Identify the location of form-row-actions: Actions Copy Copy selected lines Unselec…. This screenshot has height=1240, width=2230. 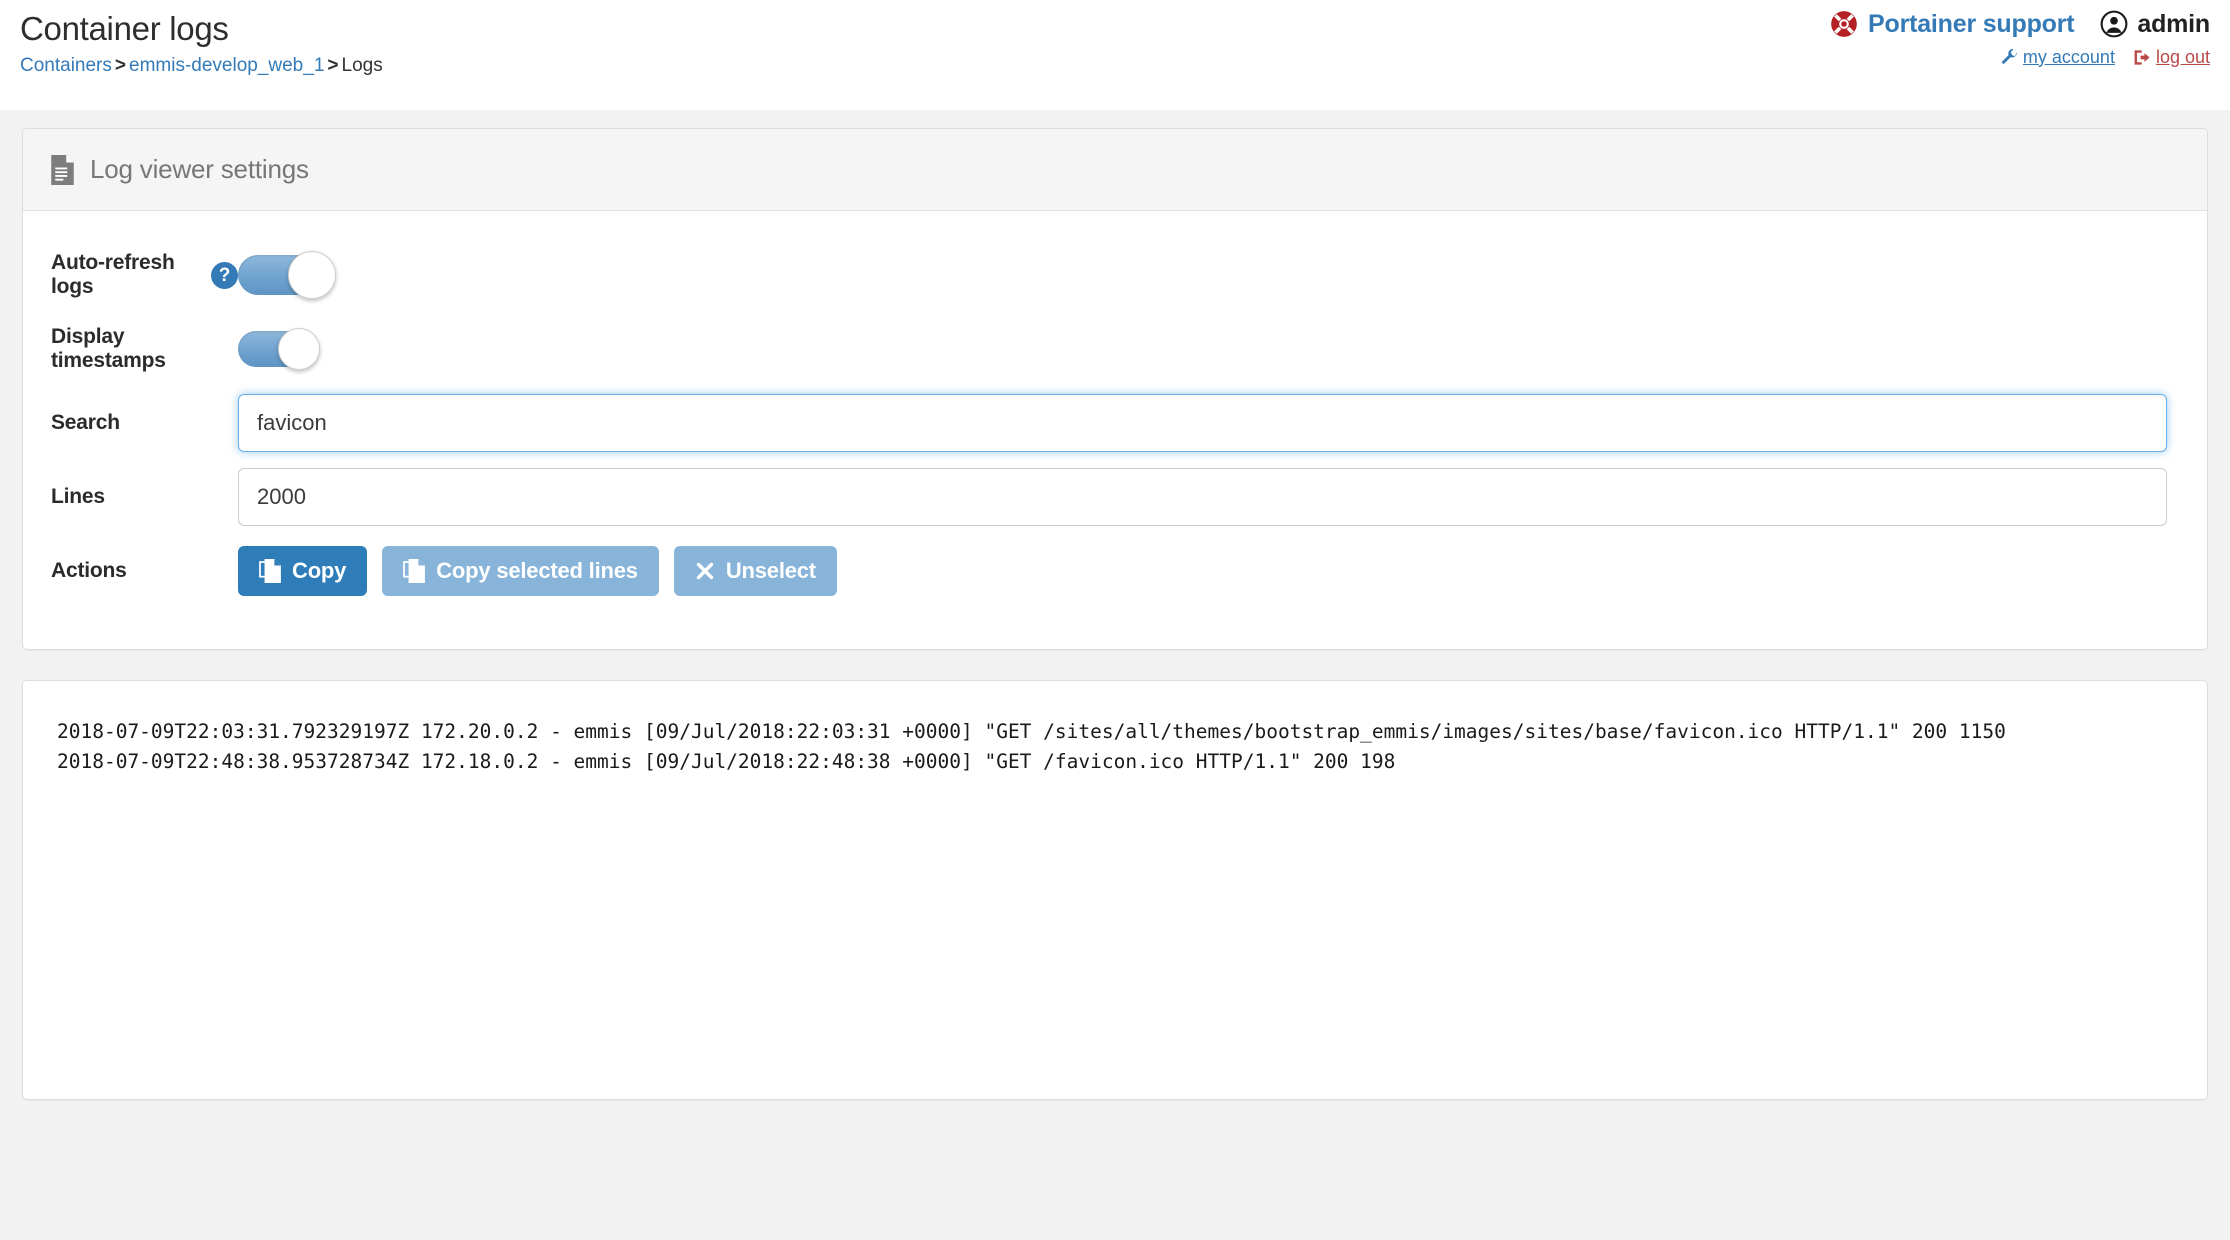
(1115, 571).